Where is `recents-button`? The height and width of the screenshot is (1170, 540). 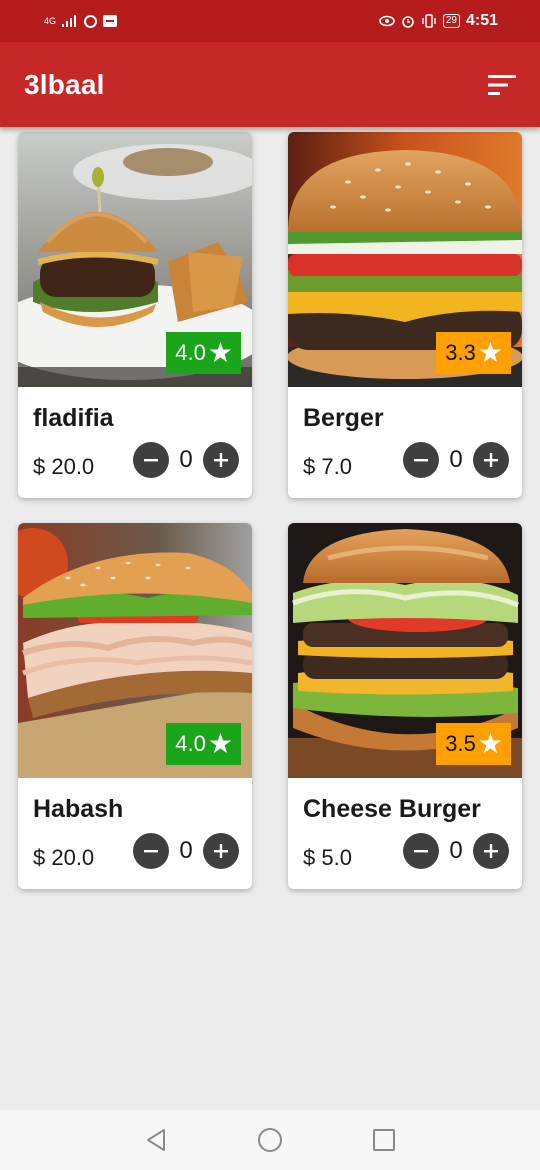
recents-button is located at coordinates (384, 1140).